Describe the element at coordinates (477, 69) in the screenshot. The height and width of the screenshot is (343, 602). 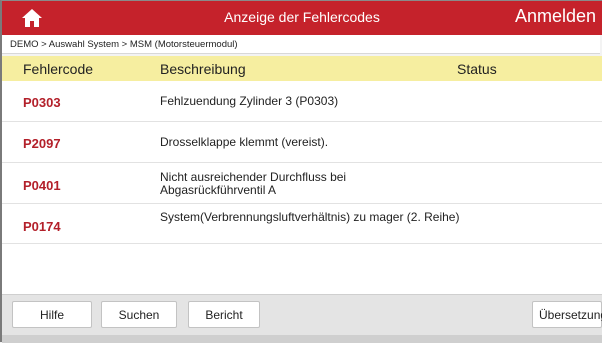
I see `column-header-status: Status` at that location.